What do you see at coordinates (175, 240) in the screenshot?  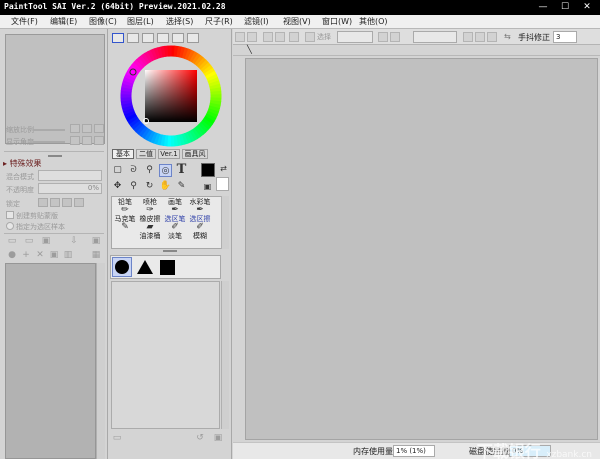 I see `brush-light-pen: 淡笔` at bounding box center [175, 240].